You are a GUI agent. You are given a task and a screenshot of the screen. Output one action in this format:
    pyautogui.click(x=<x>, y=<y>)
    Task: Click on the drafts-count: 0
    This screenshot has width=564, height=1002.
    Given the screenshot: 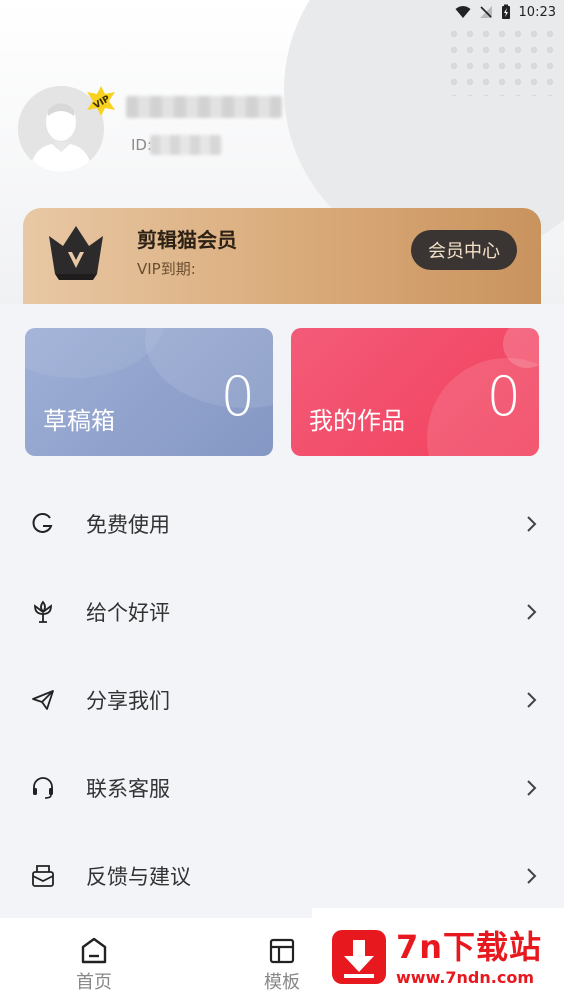 What is the action you would take?
    pyautogui.click(x=237, y=396)
    